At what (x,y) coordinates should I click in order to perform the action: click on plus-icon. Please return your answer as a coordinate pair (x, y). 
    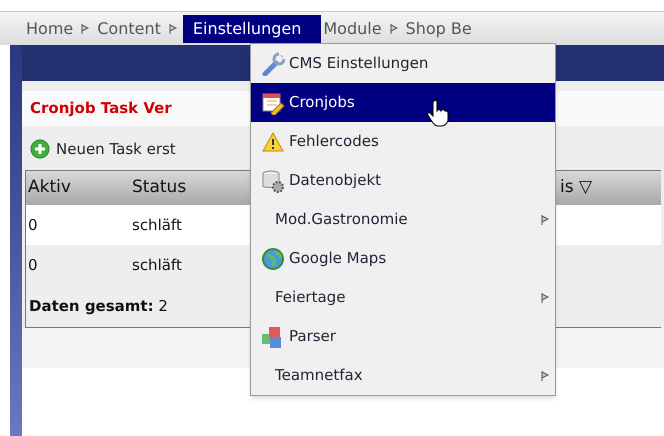
    Looking at the image, I should click on (40, 148).